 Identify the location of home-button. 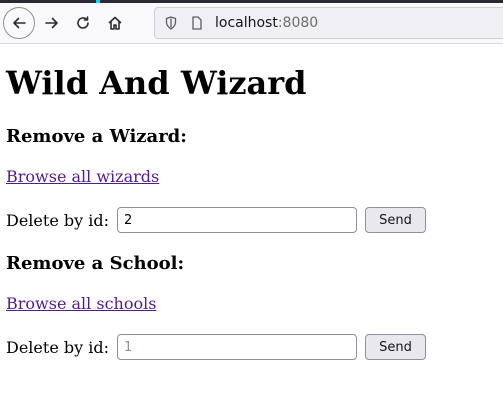
(115, 23).